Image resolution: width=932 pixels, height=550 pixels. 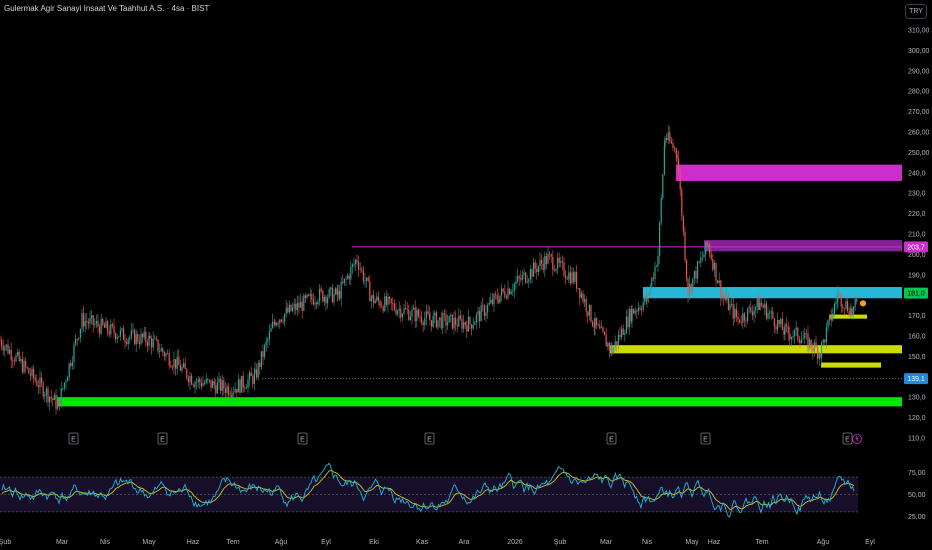 What do you see at coordinates (916, 294) in the screenshot?
I see `price-tag-label: 181,0` at bounding box center [916, 294].